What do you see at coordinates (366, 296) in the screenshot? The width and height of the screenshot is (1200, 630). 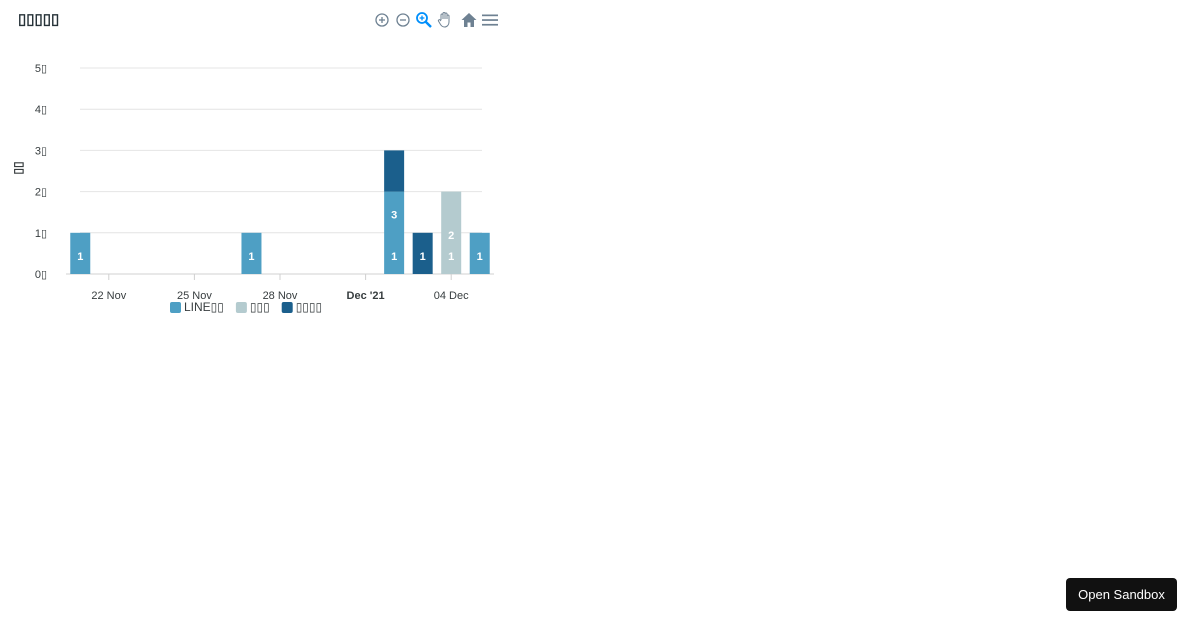 I see `x-tick-label: Dec '21` at bounding box center [366, 296].